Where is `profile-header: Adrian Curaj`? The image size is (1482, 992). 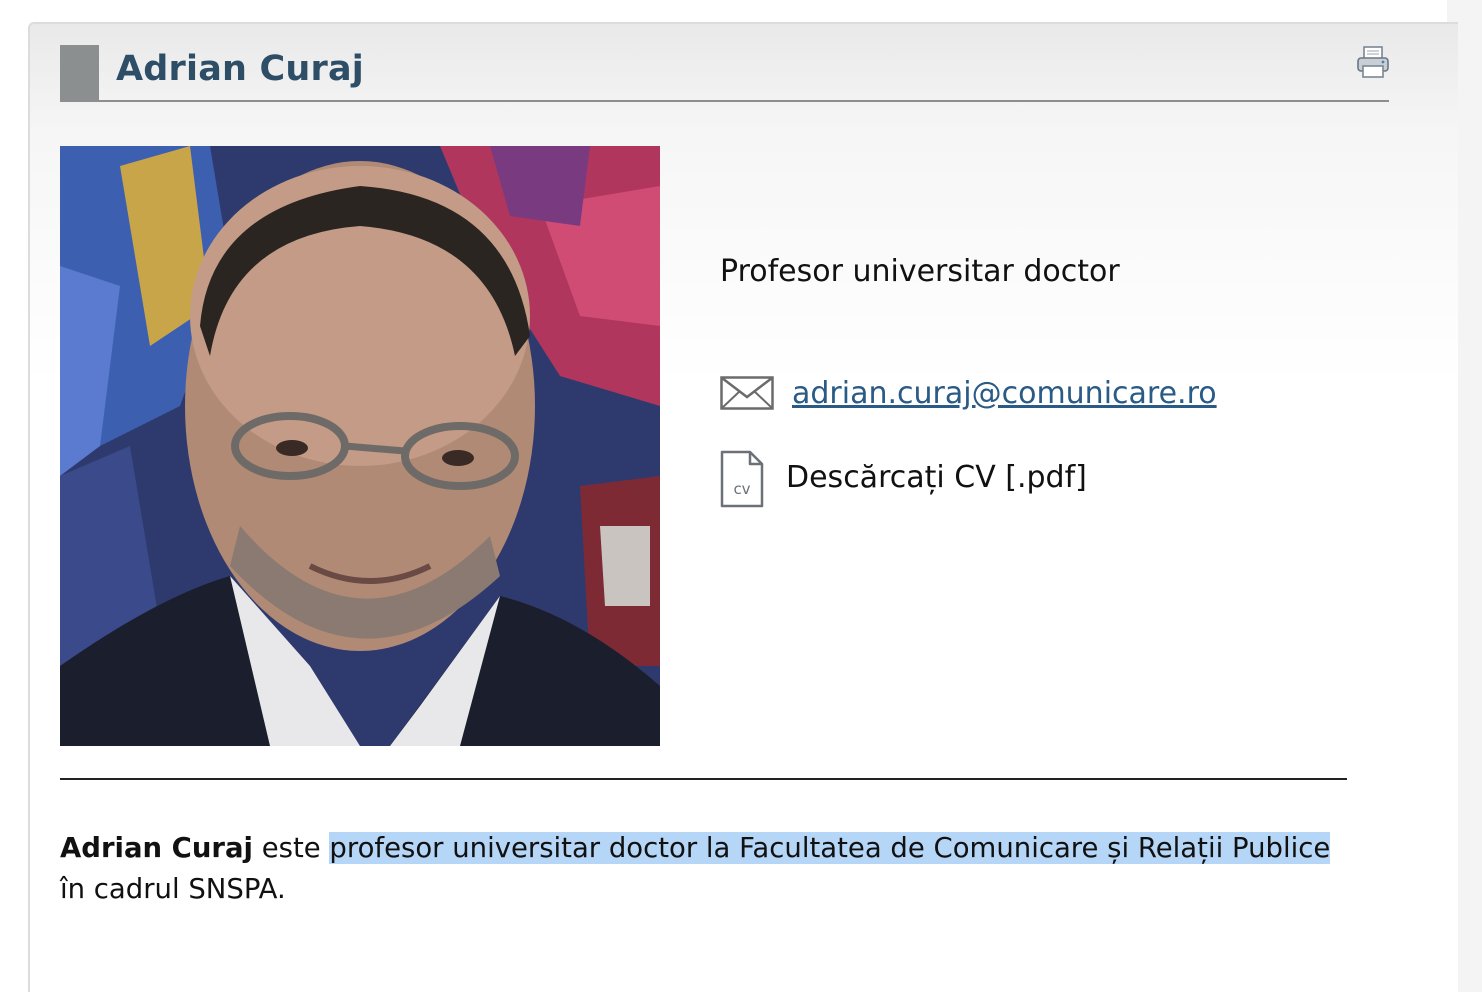
profile-header: Adrian Curaj is located at coordinates (724, 73).